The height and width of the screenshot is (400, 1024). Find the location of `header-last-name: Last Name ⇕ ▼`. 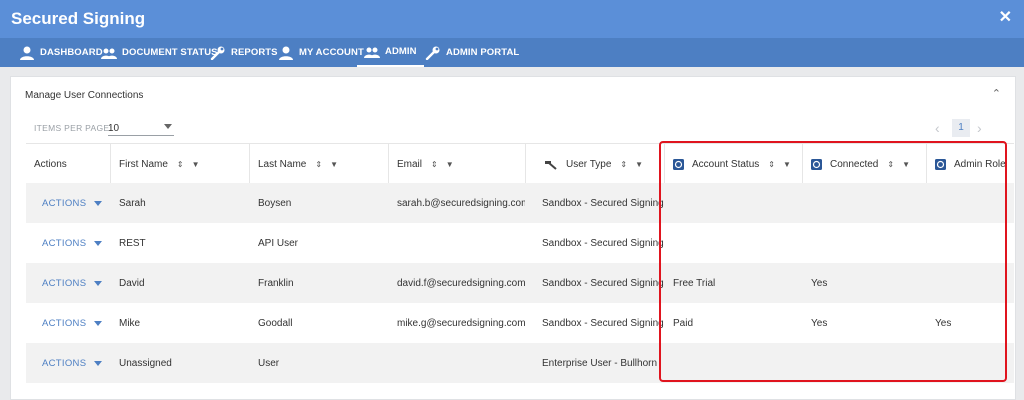

header-last-name: Last Name ⇕ ▼ is located at coordinates (318, 164).